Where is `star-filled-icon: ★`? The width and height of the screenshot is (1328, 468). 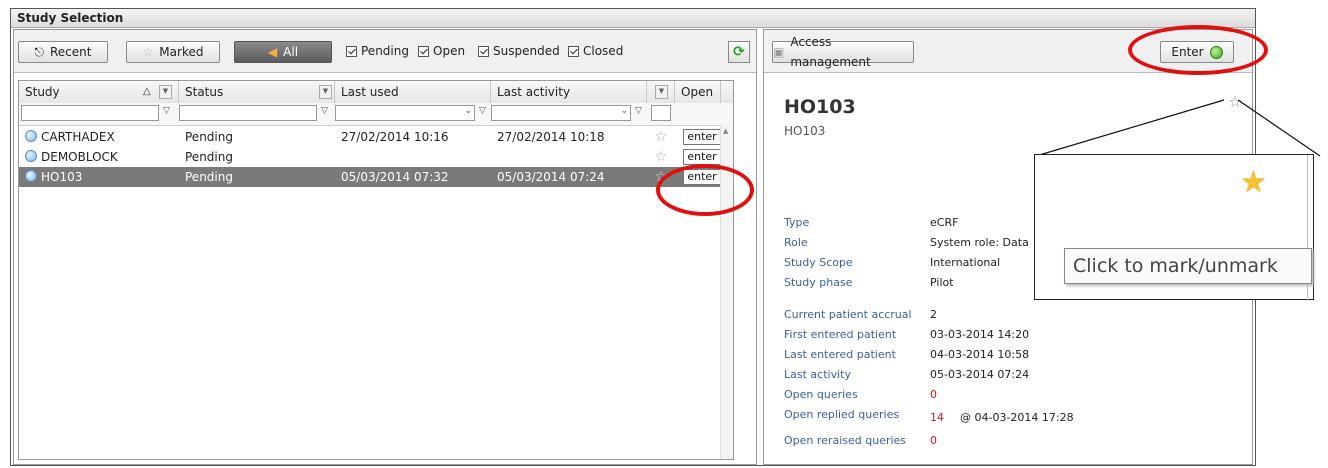 star-filled-icon: ★ is located at coordinates (1253, 182).